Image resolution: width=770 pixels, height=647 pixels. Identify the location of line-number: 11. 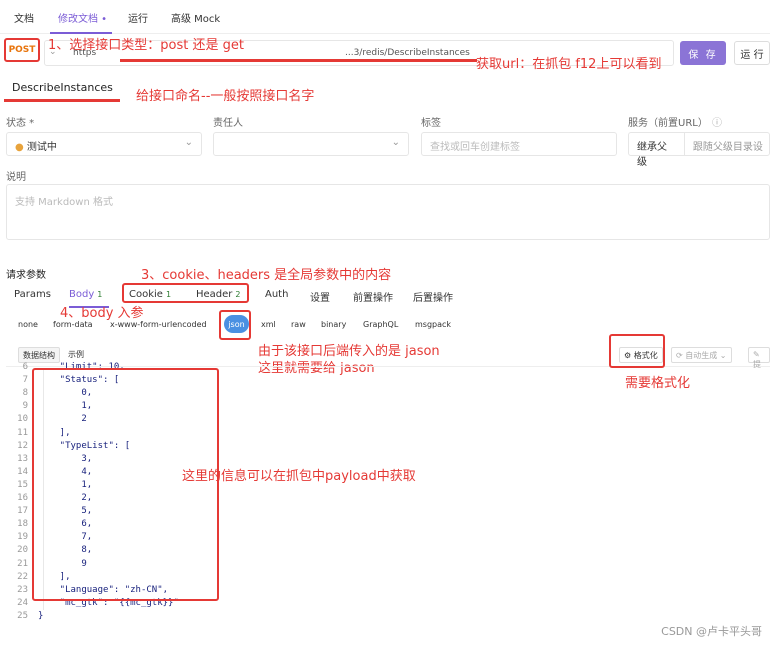
(22, 432).